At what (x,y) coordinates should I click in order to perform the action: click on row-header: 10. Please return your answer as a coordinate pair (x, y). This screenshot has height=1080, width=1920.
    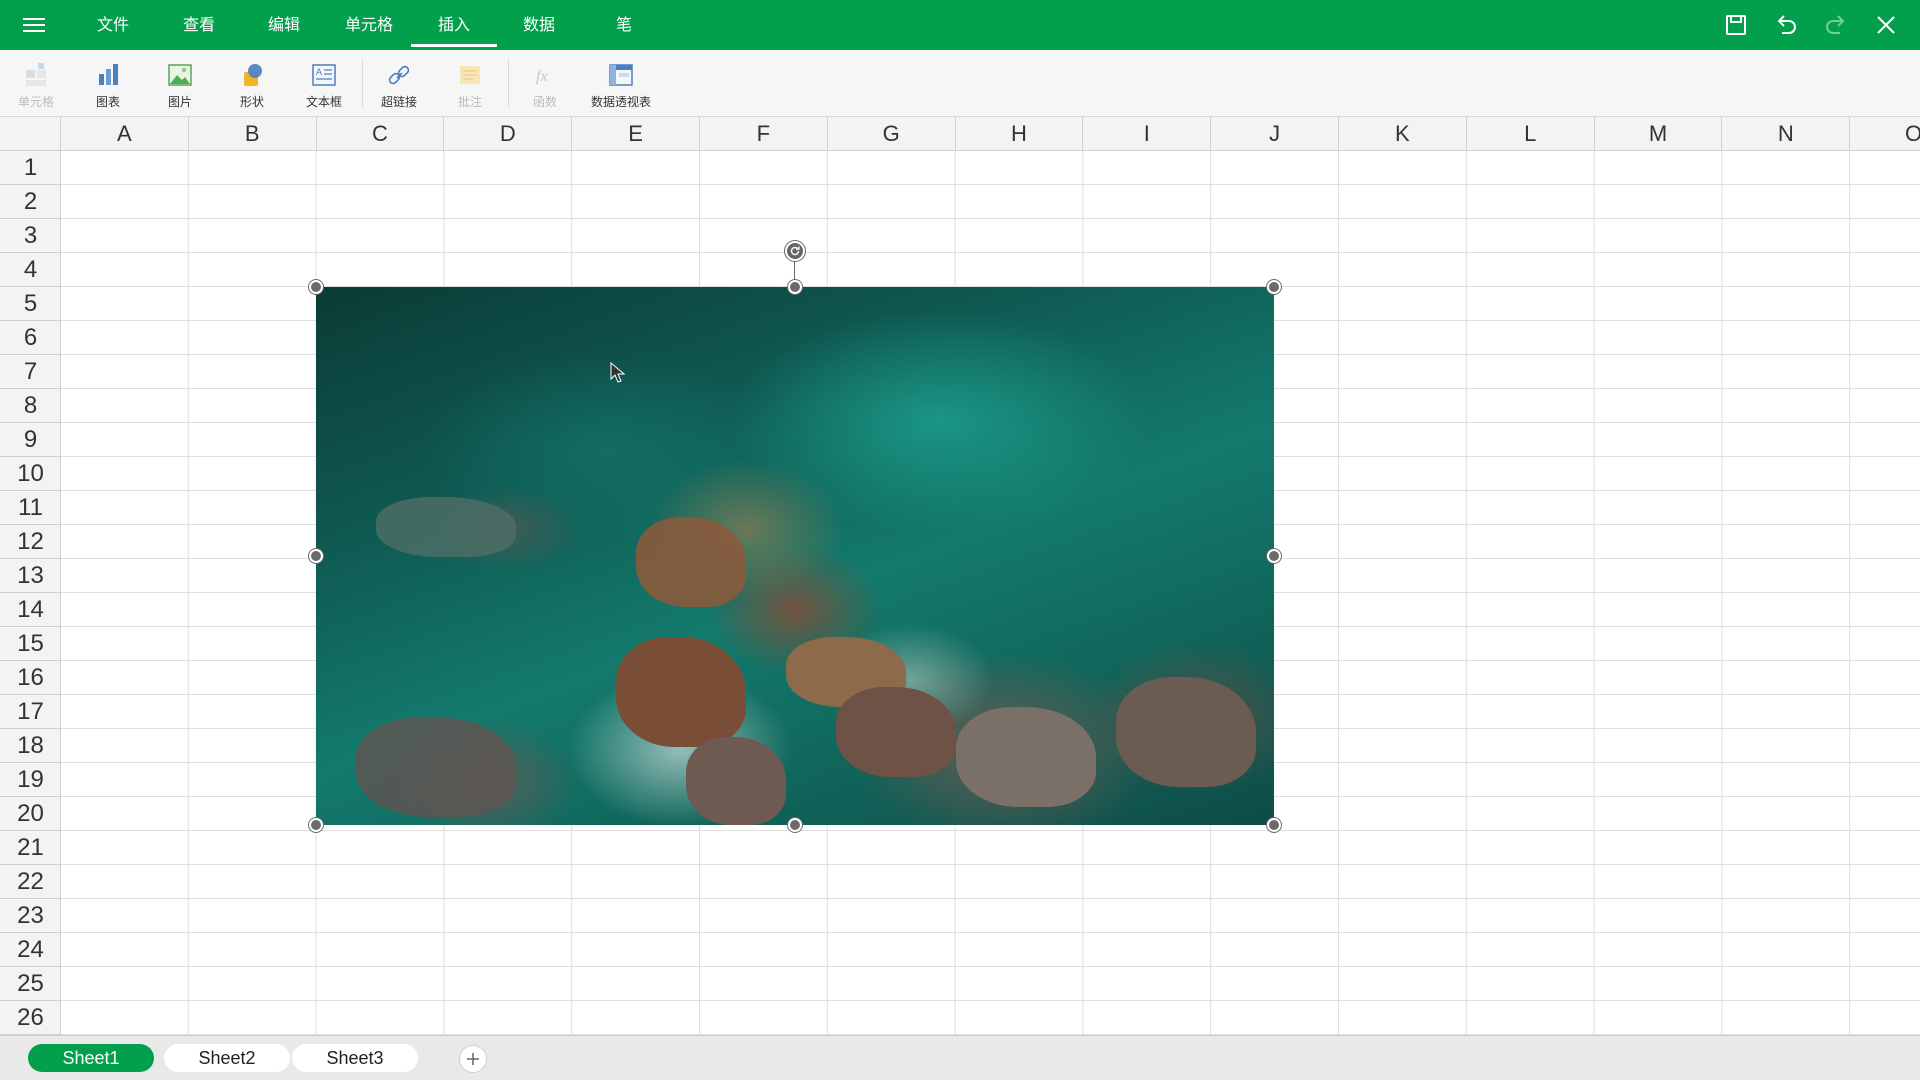
    Looking at the image, I should click on (30, 474).